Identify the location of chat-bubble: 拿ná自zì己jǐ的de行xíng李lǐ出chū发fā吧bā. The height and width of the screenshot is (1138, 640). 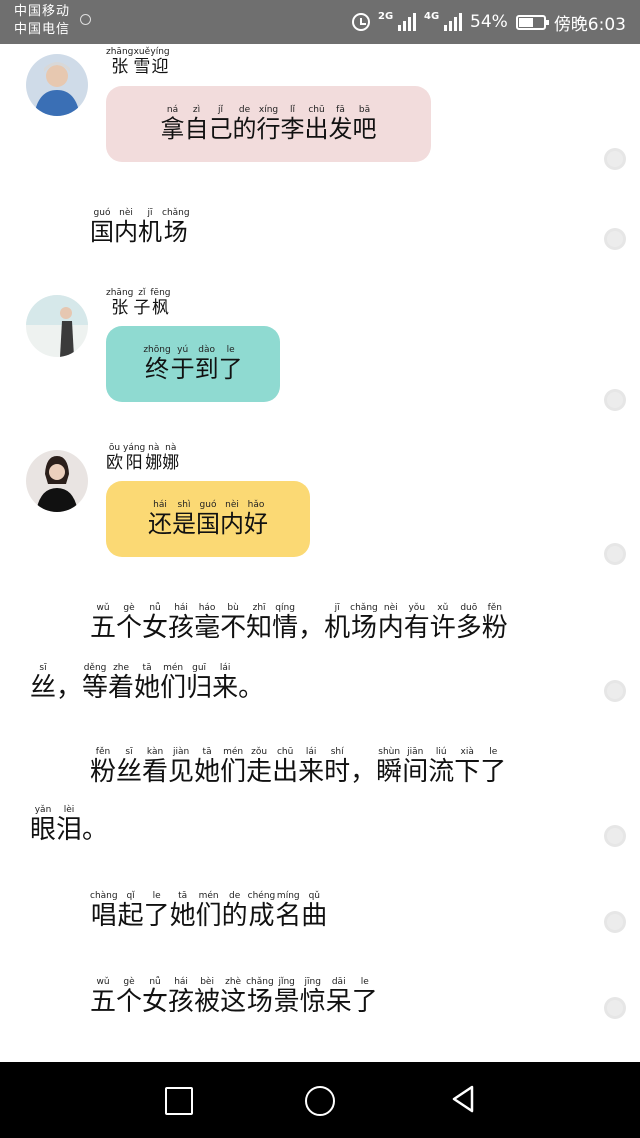
(268, 124).